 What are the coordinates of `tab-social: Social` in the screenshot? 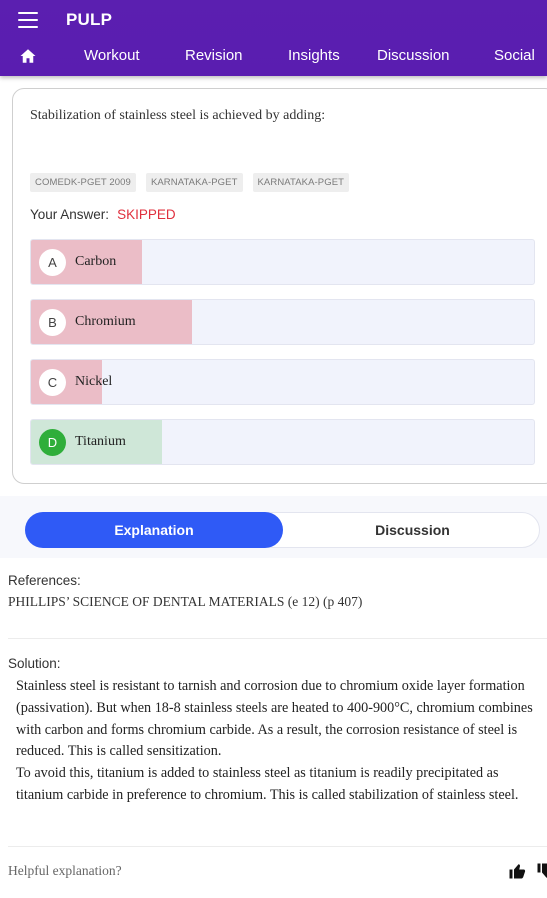 It's located at (514, 55).